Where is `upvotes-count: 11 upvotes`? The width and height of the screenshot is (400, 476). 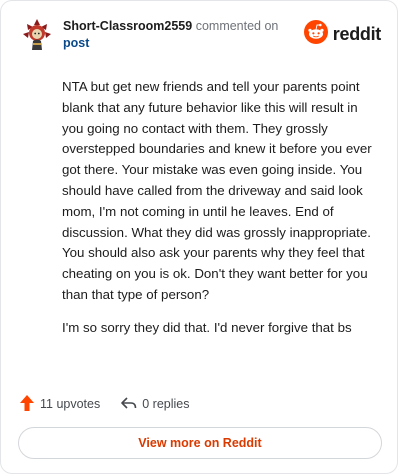 upvotes-count: 11 upvotes is located at coordinates (70, 404).